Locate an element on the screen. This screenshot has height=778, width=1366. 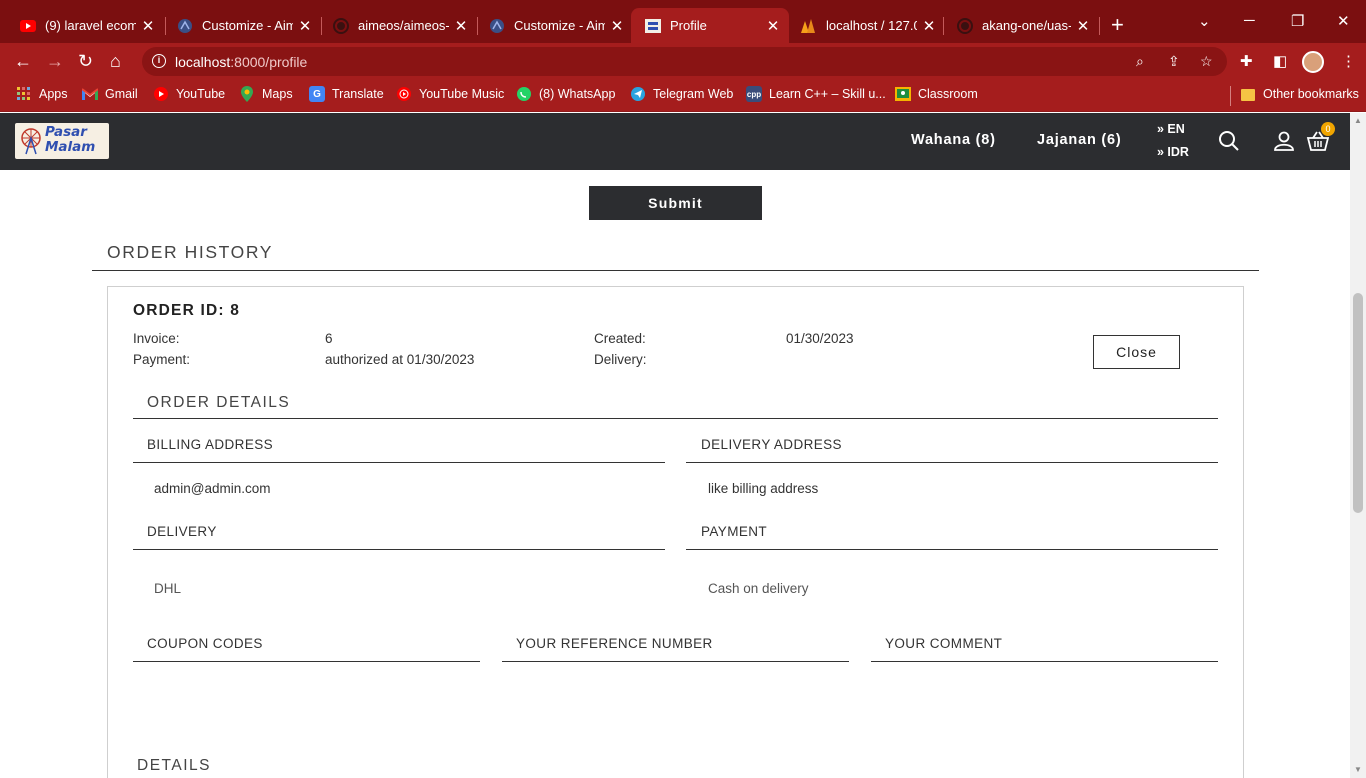
site-logo: Pasar Malam is located at coordinates (62, 141).